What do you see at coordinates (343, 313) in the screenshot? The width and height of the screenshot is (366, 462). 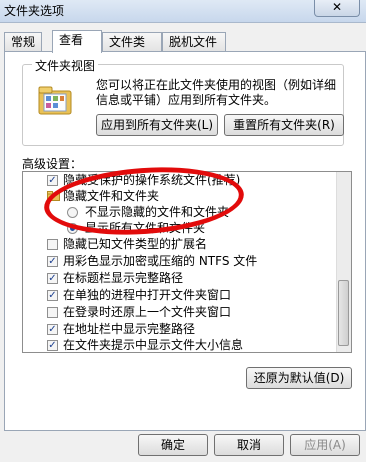 I see `scrollbar-thumb` at bounding box center [343, 313].